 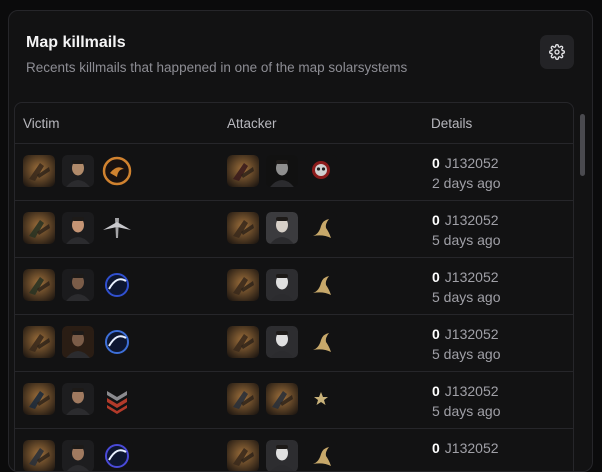 I want to click on table-header: Victim Attacker Details, so click(x=294, y=123).